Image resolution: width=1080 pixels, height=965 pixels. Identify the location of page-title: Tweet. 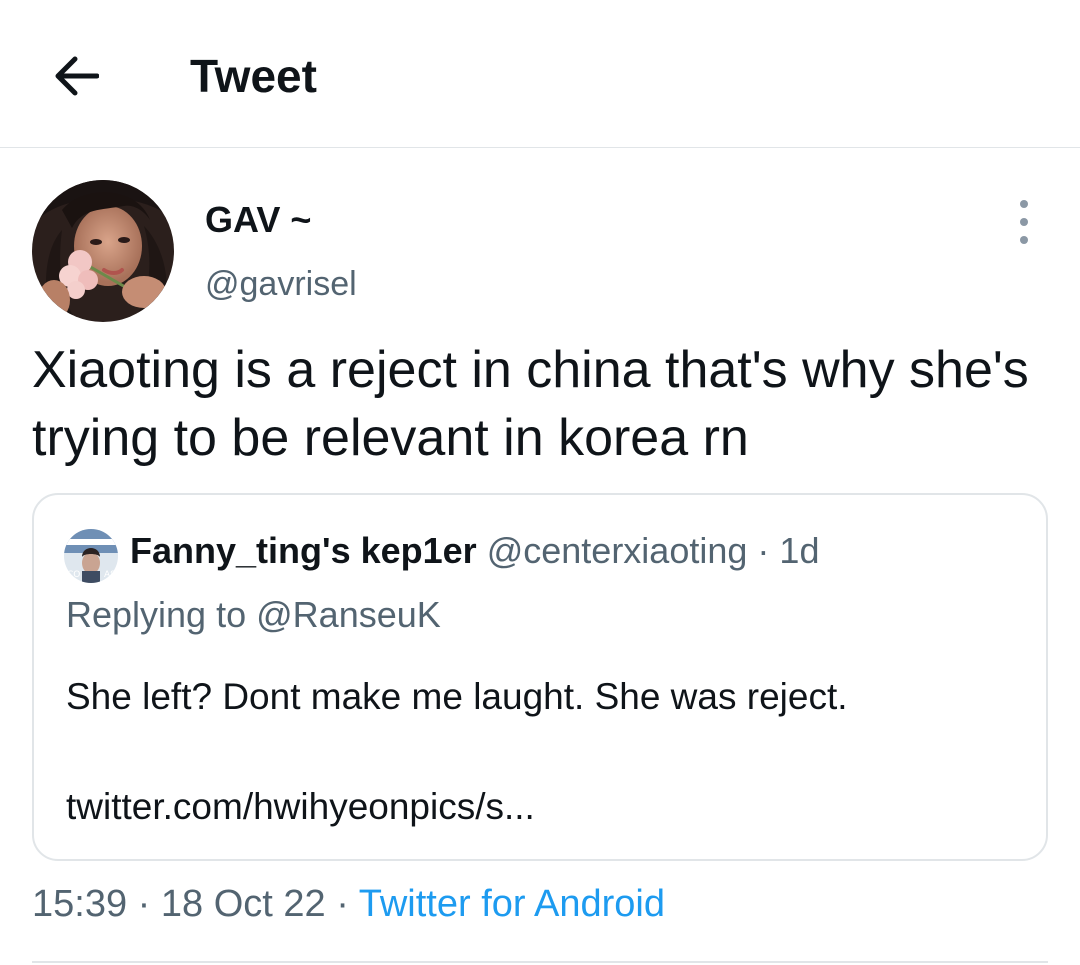
(253, 76).